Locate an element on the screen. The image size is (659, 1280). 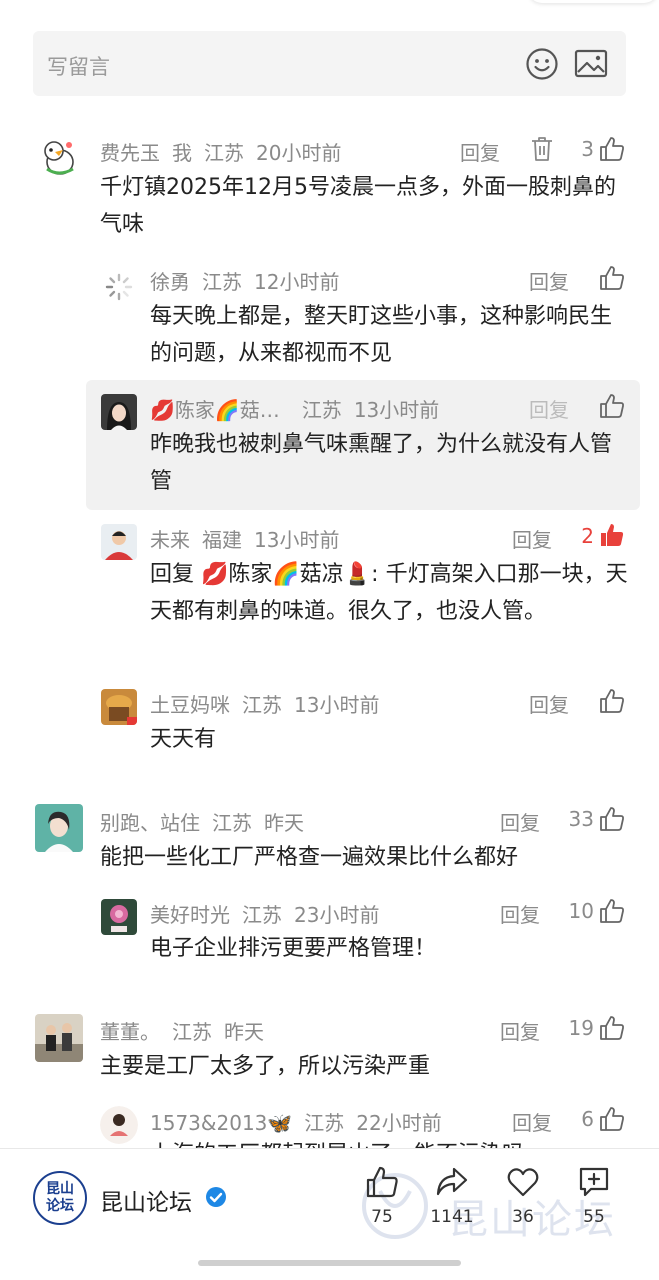
like-count: 10 is located at coordinates (581, 911).